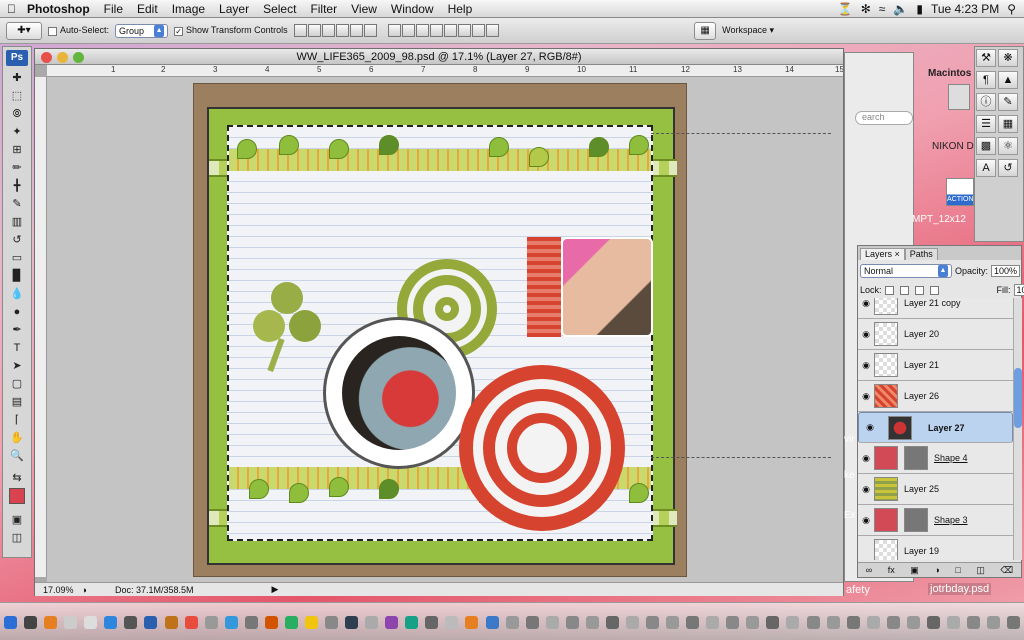  What do you see at coordinates (891, 570) in the screenshot?
I see `layer-style-icon: fx` at bounding box center [891, 570].